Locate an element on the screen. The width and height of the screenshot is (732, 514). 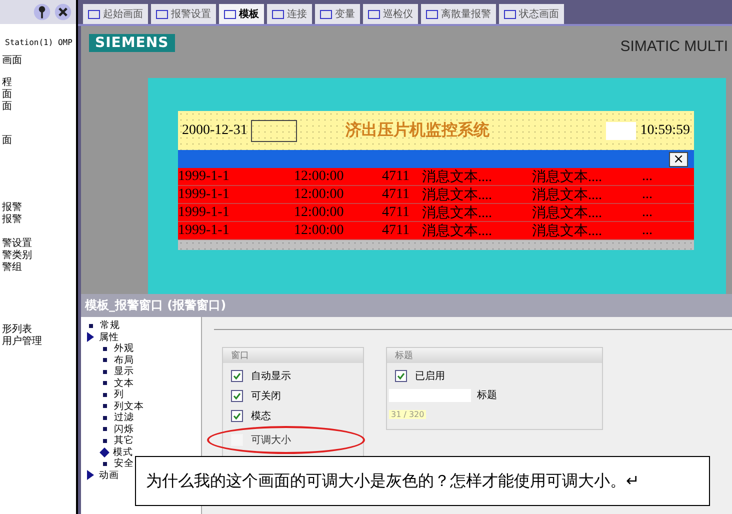
properties-title: 模板_报警窗口 (报警窗口) is located at coordinates (406, 305).